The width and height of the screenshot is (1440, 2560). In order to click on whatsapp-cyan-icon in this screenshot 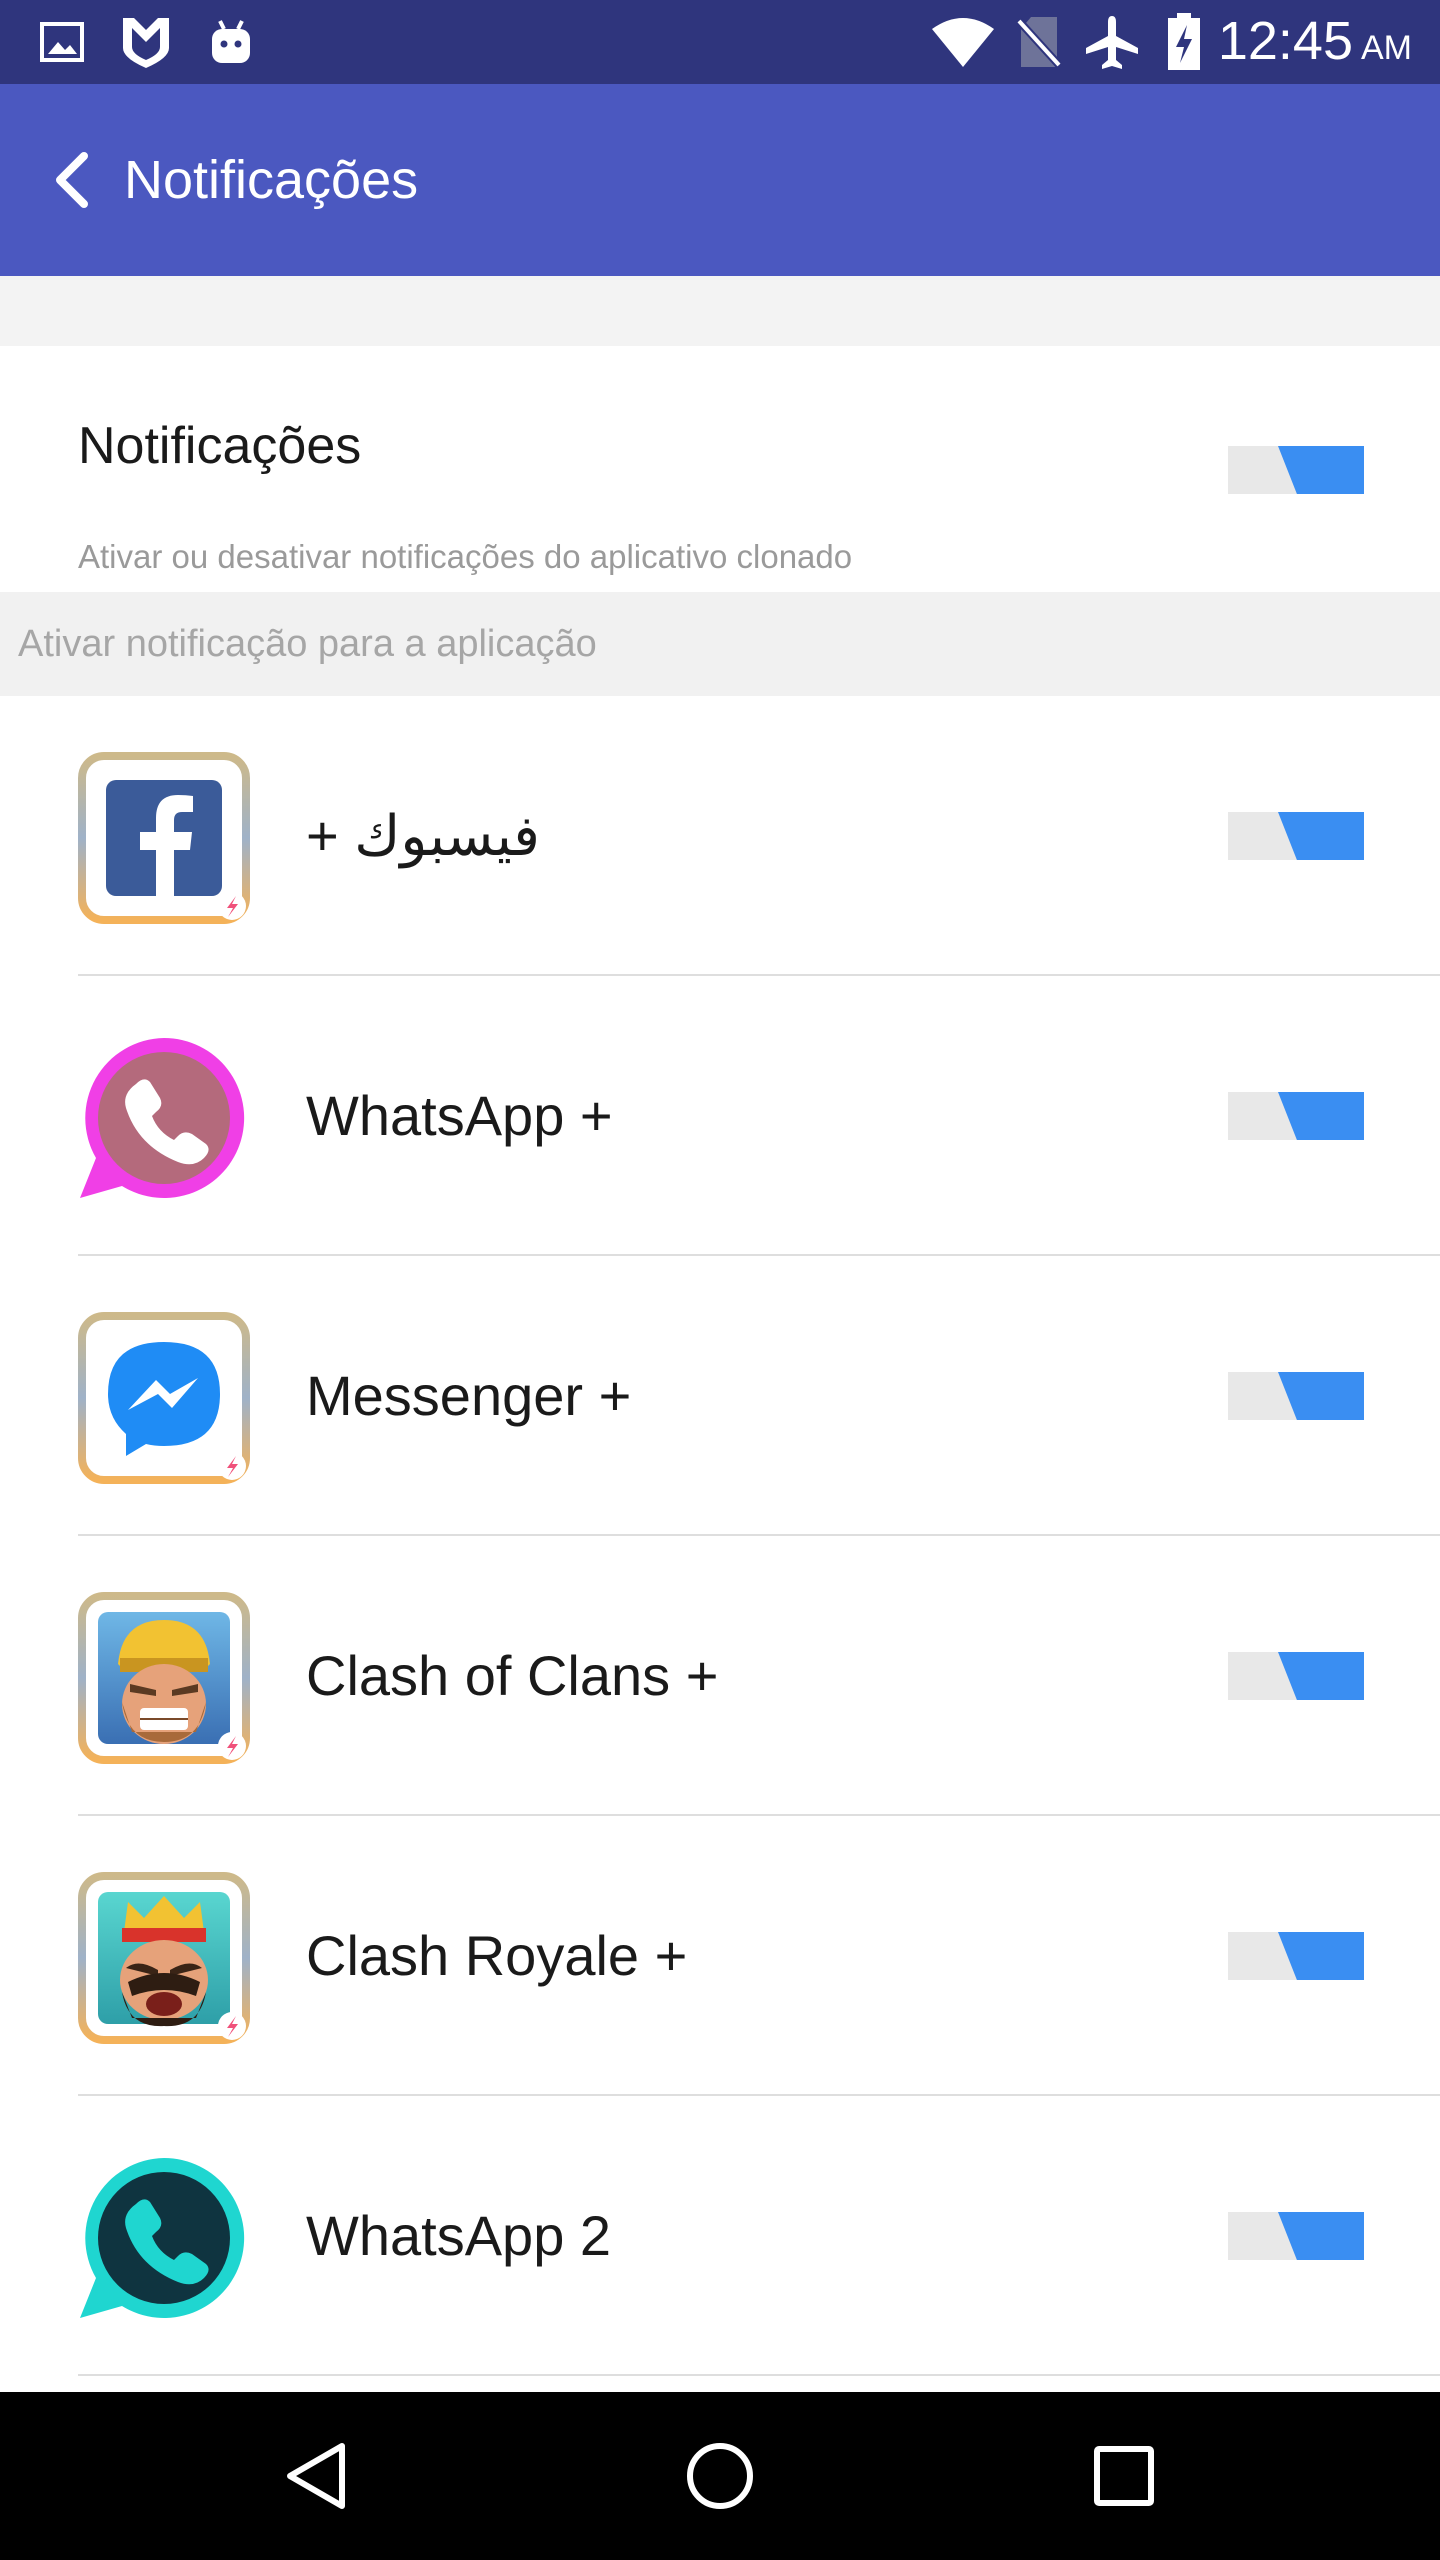, I will do `click(164, 2238)`.